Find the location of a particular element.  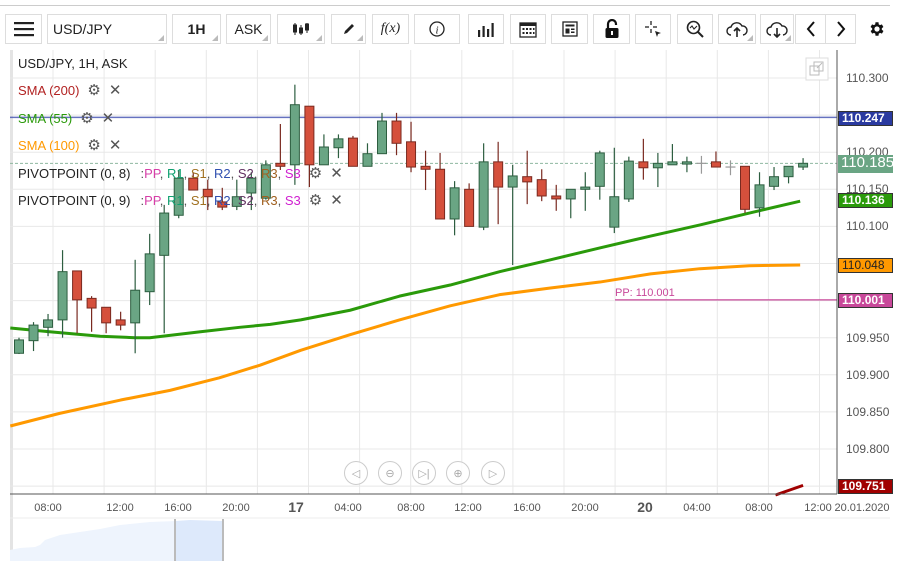

left-edge-handle is located at coordinates (11, 305).